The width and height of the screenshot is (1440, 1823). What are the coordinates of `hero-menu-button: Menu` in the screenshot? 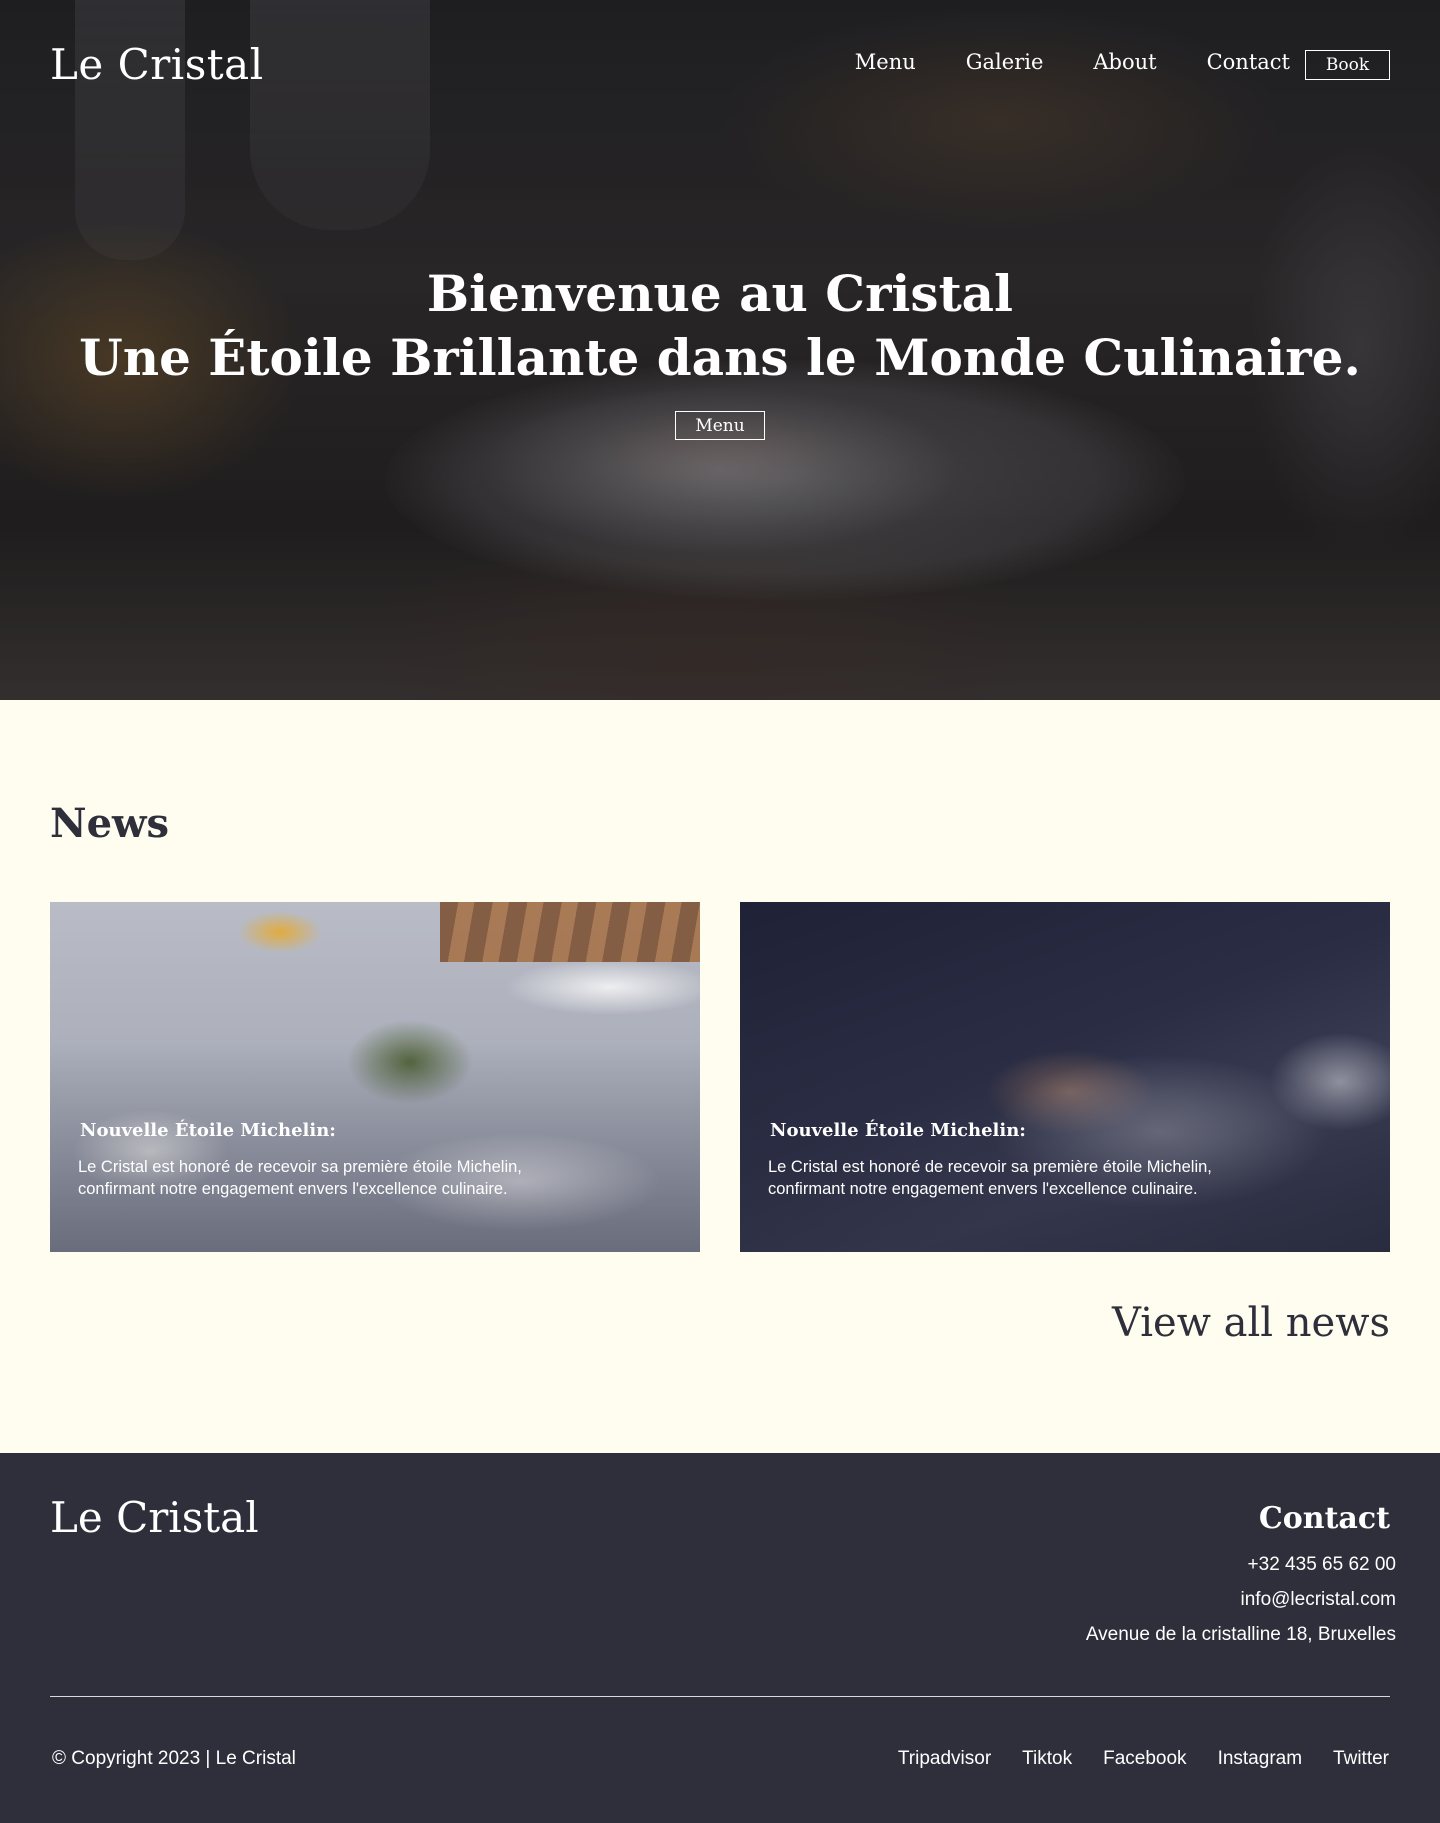 It's located at (720, 425).